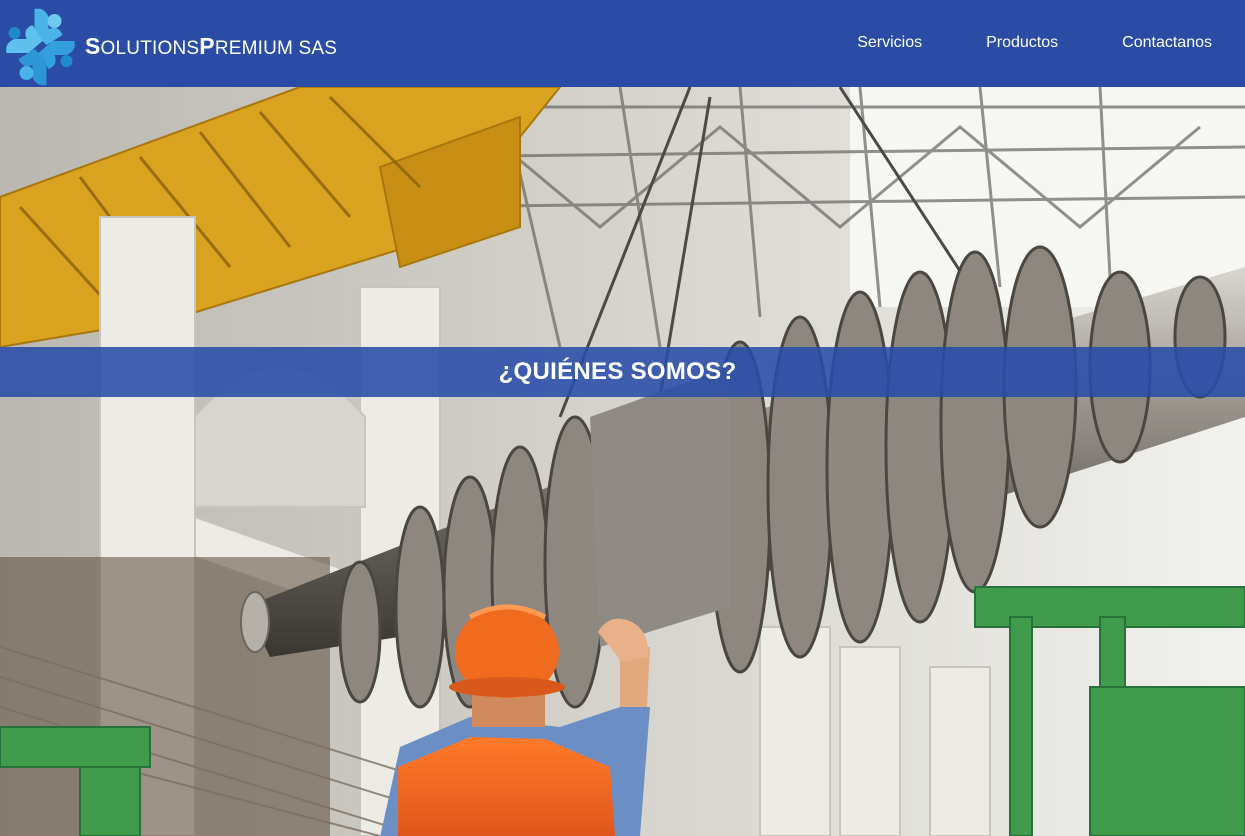 Image resolution: width=1245 pixels, height=836 pixels. I want to click on quienes-somos-band: ¿QUIÉNES SOMOS?, so click(622, 372).